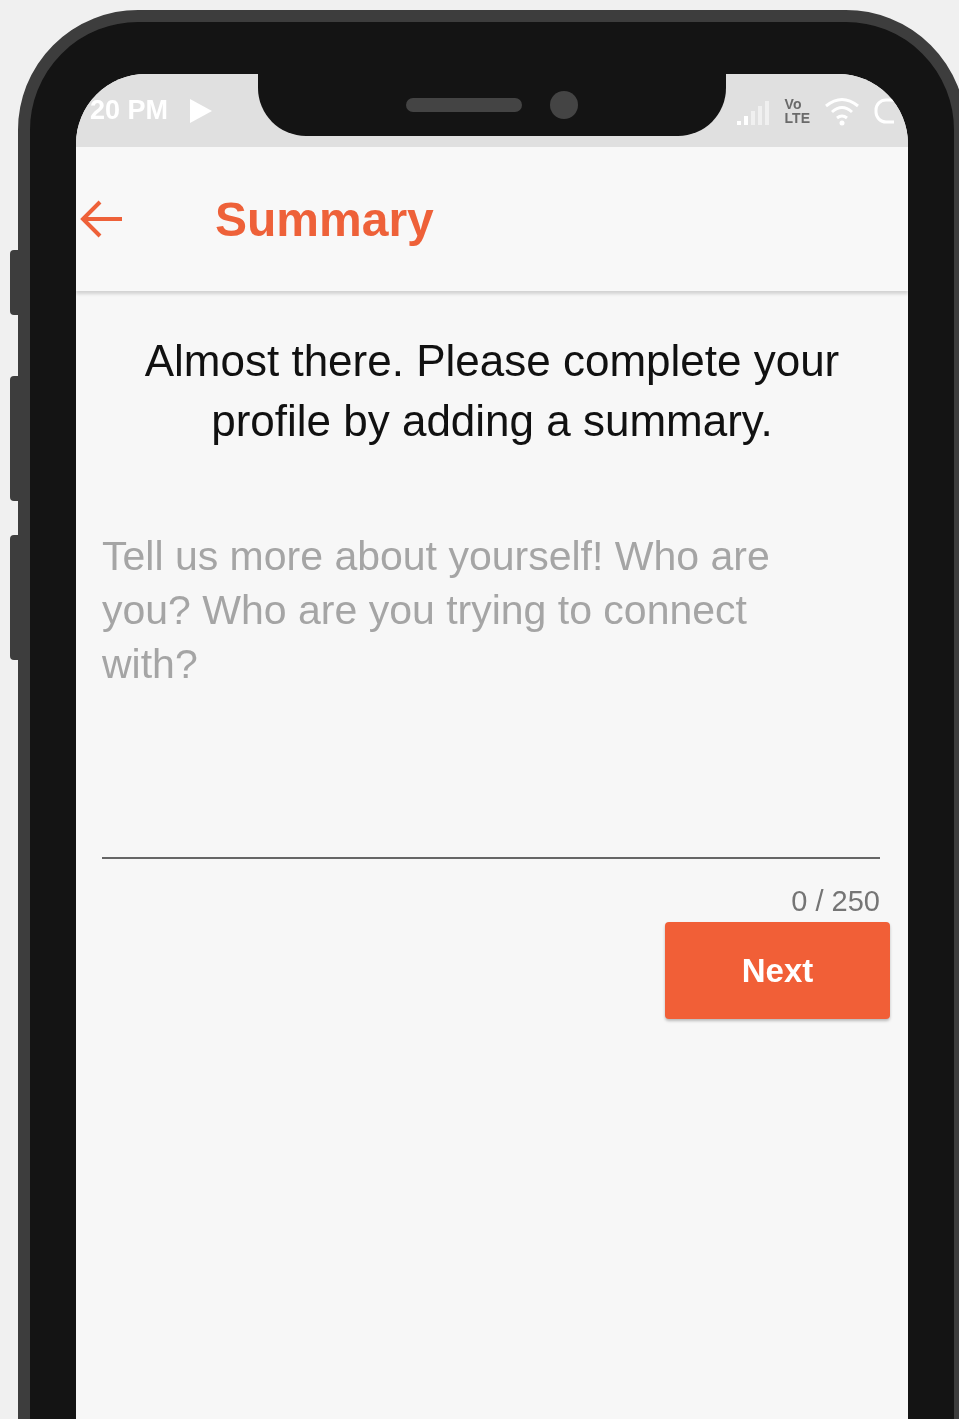 This screenshot has width=959, height=1419. I want to click on character-counter: 0 / 250, so click(835, 901).